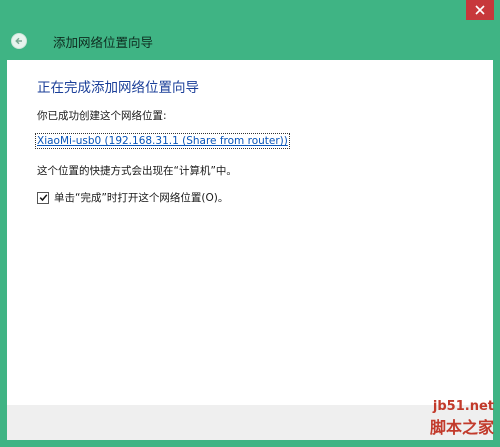 This screenshot has width=500, height=447. I want to click on shortcut-text: 这个位置的快捷方式会出现在“计算机”中。, so click(137, 171).